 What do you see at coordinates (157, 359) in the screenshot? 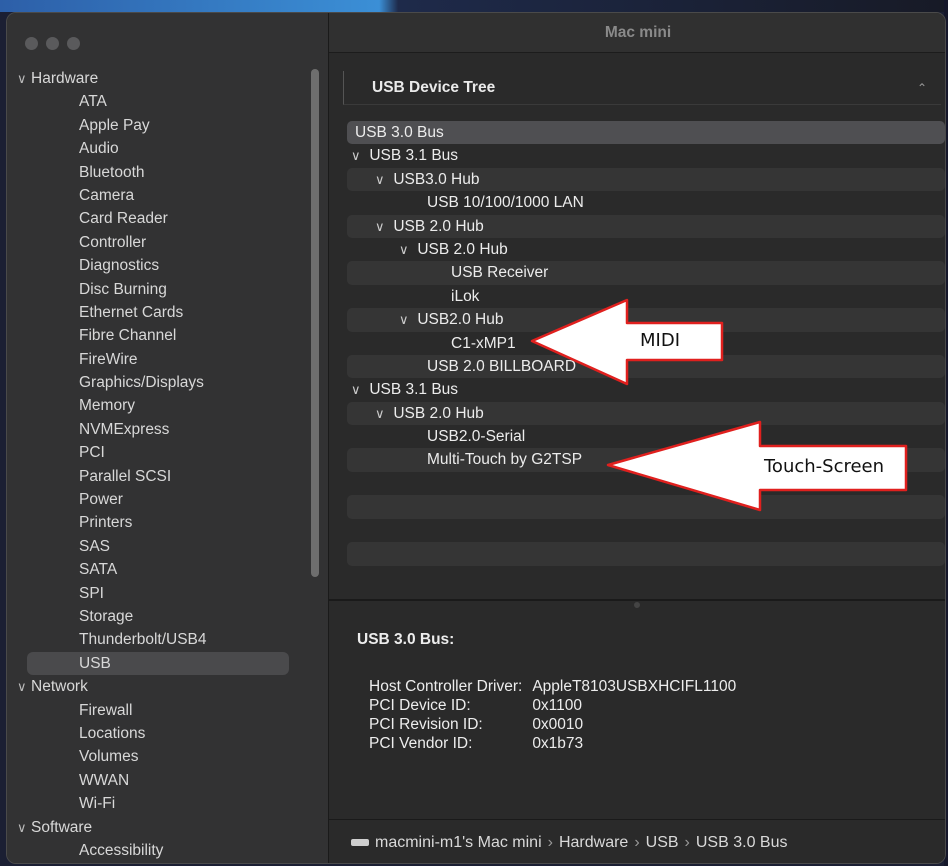
I see `sidebar-item-firewire: FireWire` at bounding box center [157, 359].